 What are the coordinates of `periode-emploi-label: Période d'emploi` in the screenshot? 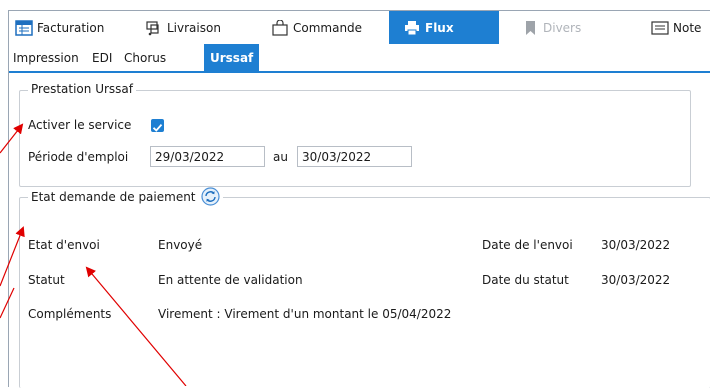 It's located at (78, 157).